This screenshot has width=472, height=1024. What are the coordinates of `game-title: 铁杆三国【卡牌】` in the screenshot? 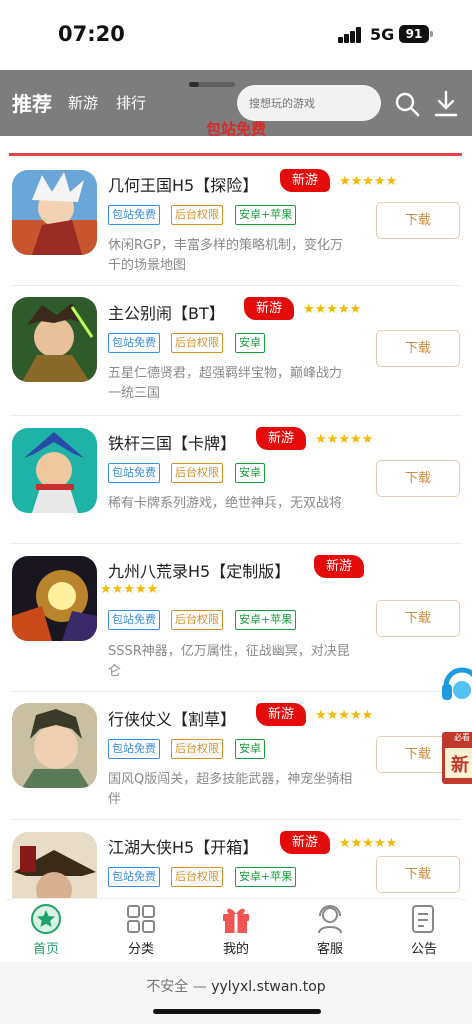 It's located at (172, 442).